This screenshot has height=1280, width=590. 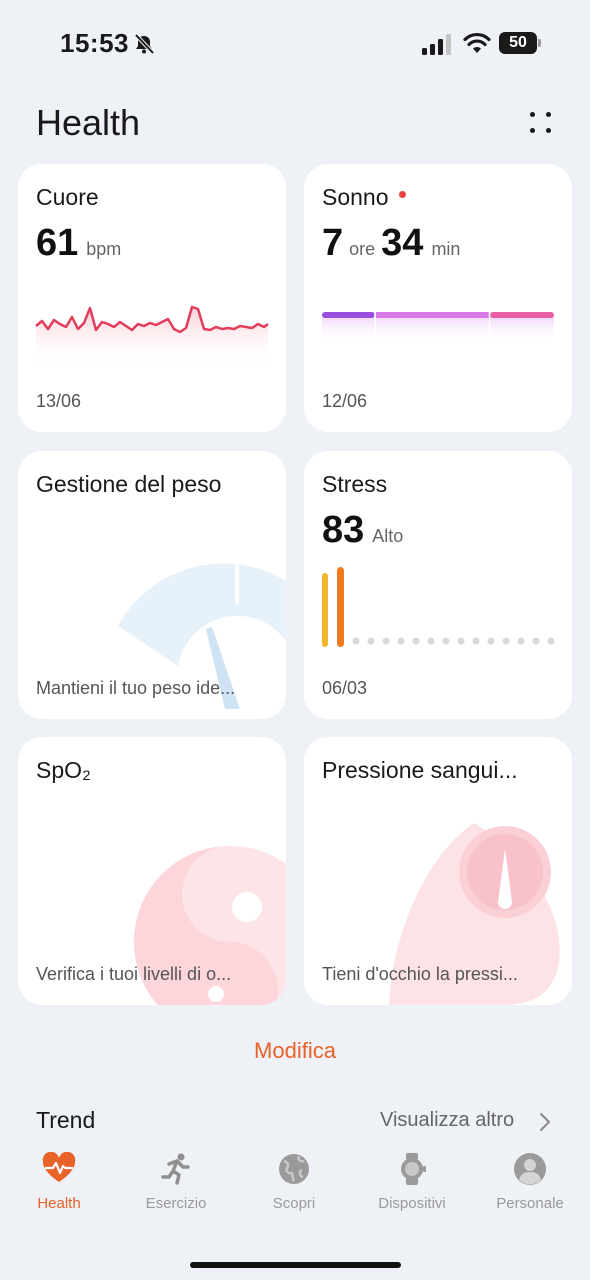 I want to click on tab-label: Personale, so click(x=530, y=1203).